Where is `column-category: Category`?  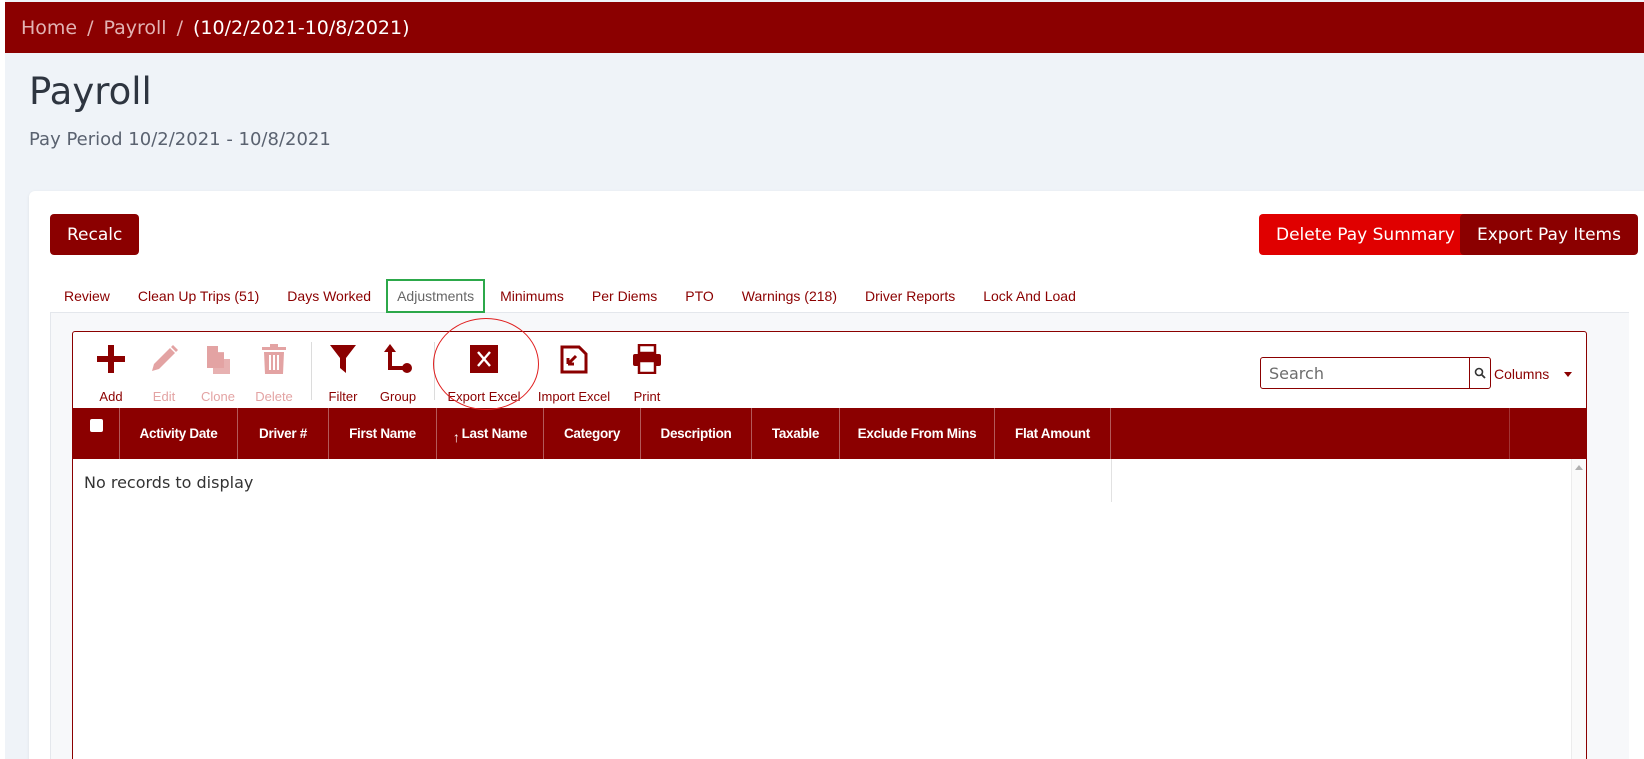 column-category: Category is located at coordinates (592, 433).